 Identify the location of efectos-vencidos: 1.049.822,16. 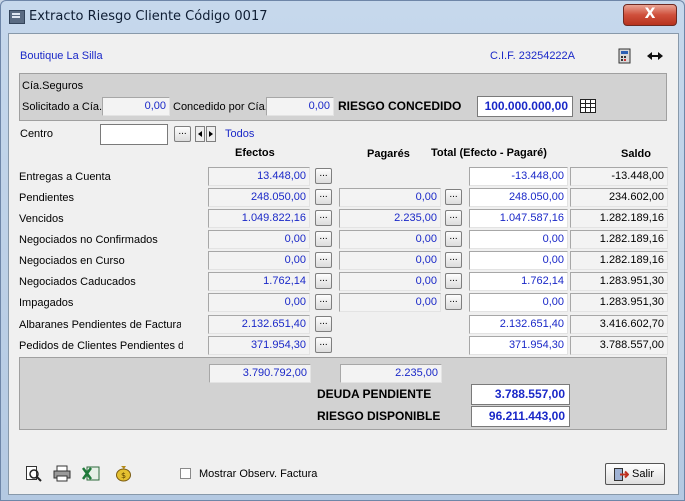
(259, 218).